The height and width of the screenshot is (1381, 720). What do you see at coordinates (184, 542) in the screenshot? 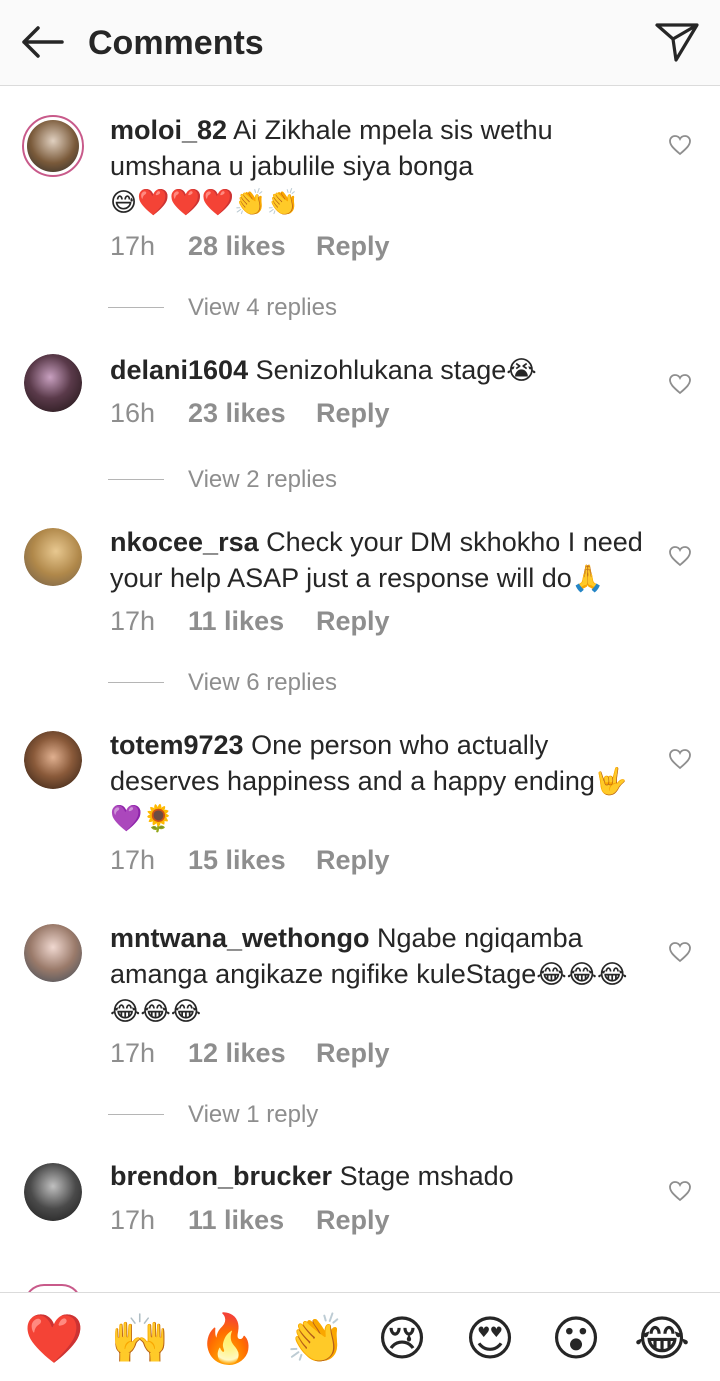
I see `comment-username: nkocee_rsa` at bounding box center [184, 542].